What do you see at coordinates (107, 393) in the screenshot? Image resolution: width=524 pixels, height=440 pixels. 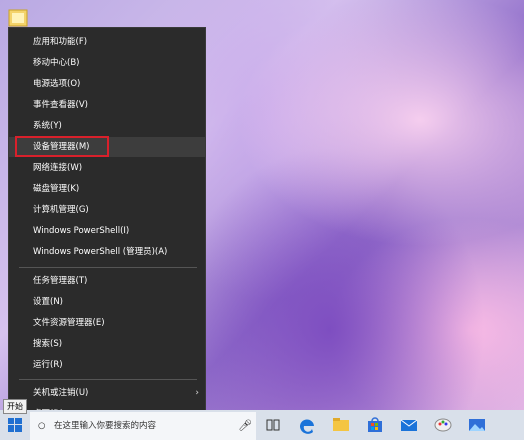 I see `menu-item-shutdown-signout: 关机或注销(U) ›` at bounding box center [107, 393].